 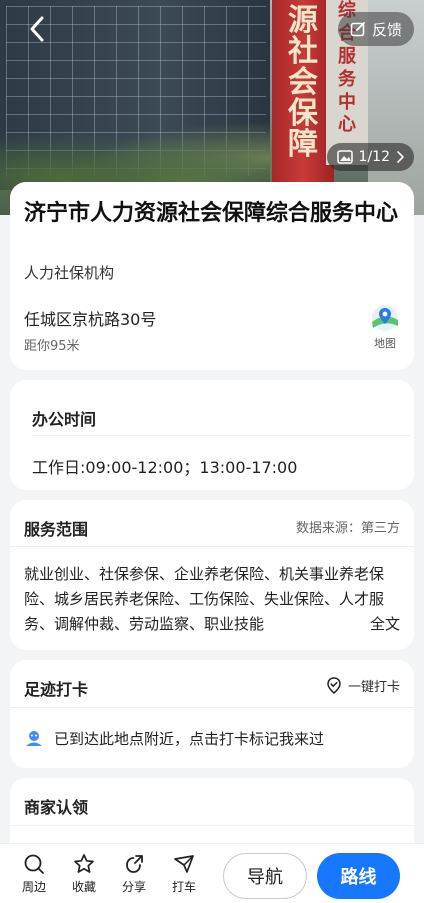 What do you see at coordinates (303, 144) in the screenshot?
I see `sign-char: 障` at bounding box center [303, 144].